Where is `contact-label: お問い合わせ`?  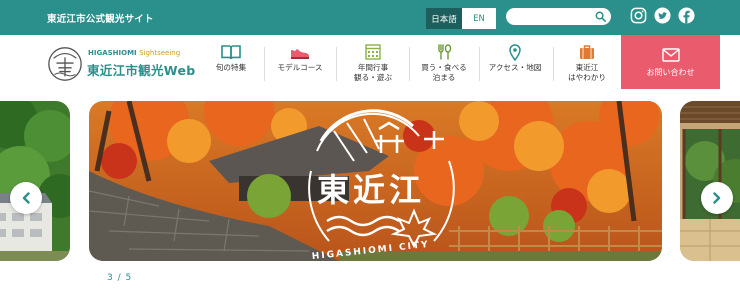
contact-label: お問い合わせ is located at coordinates (670, 72).